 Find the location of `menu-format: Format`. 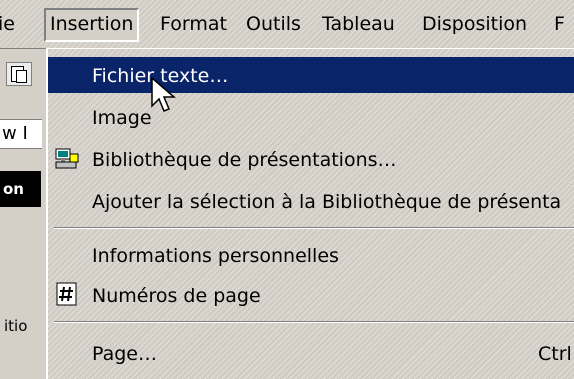

menu-format: Format is located at coordinates (193, 24).